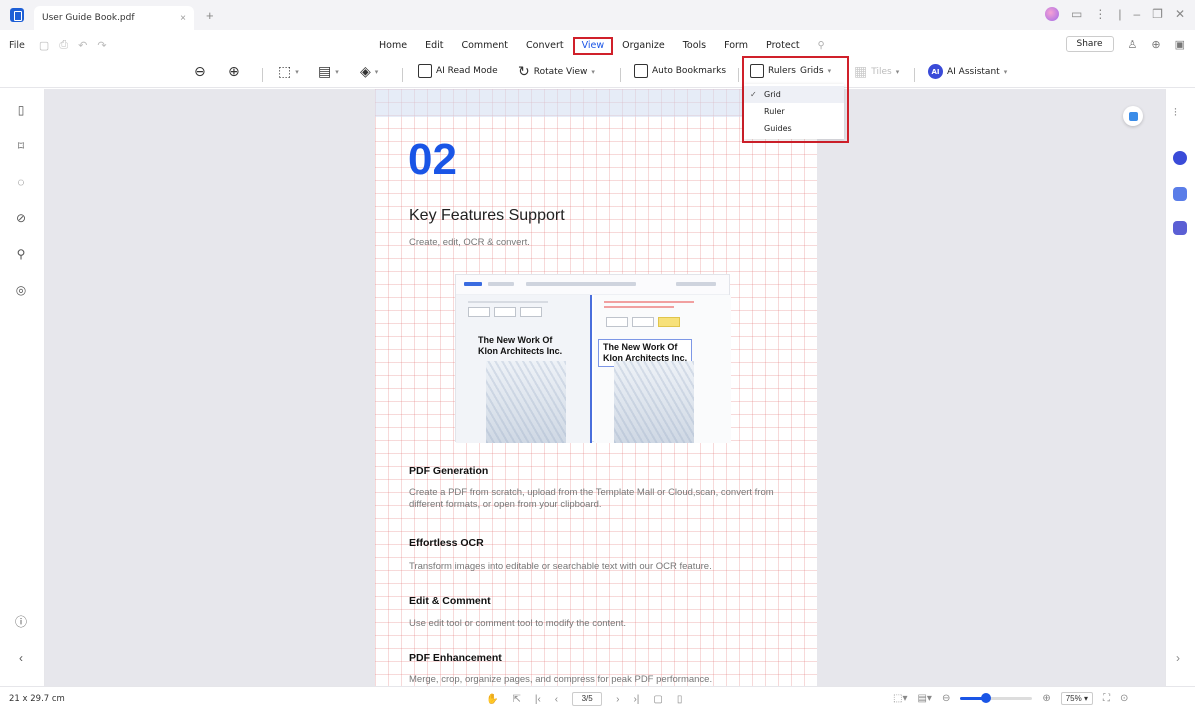 This screenshot has width=1195, height=711. I want to click on zoom-out-button: ⊖, so click(200, 72).